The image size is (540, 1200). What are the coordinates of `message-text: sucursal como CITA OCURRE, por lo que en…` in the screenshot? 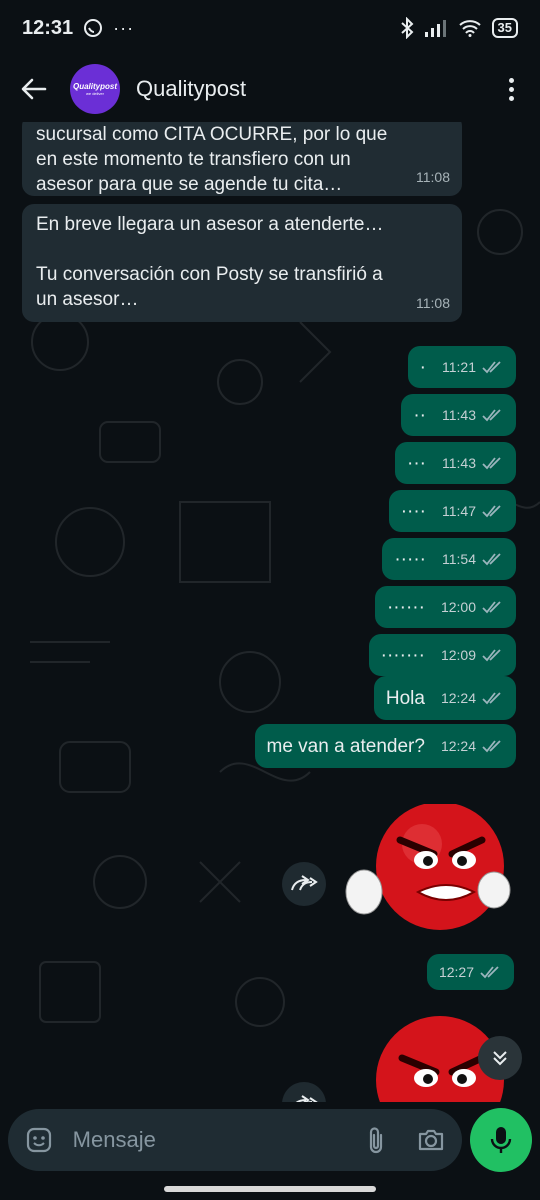 It's located at (212, 159).